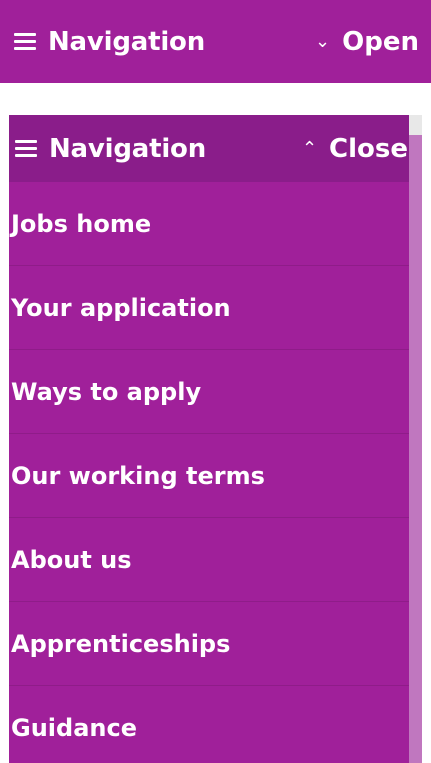 The image size is (431, 763). I want to click on close-label: Close, so click(368, 148).